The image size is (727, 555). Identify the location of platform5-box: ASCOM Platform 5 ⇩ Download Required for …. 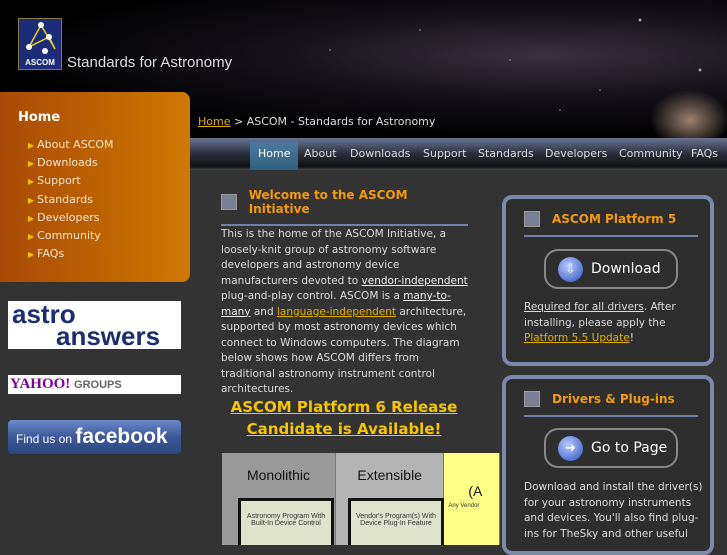
(608, 280).